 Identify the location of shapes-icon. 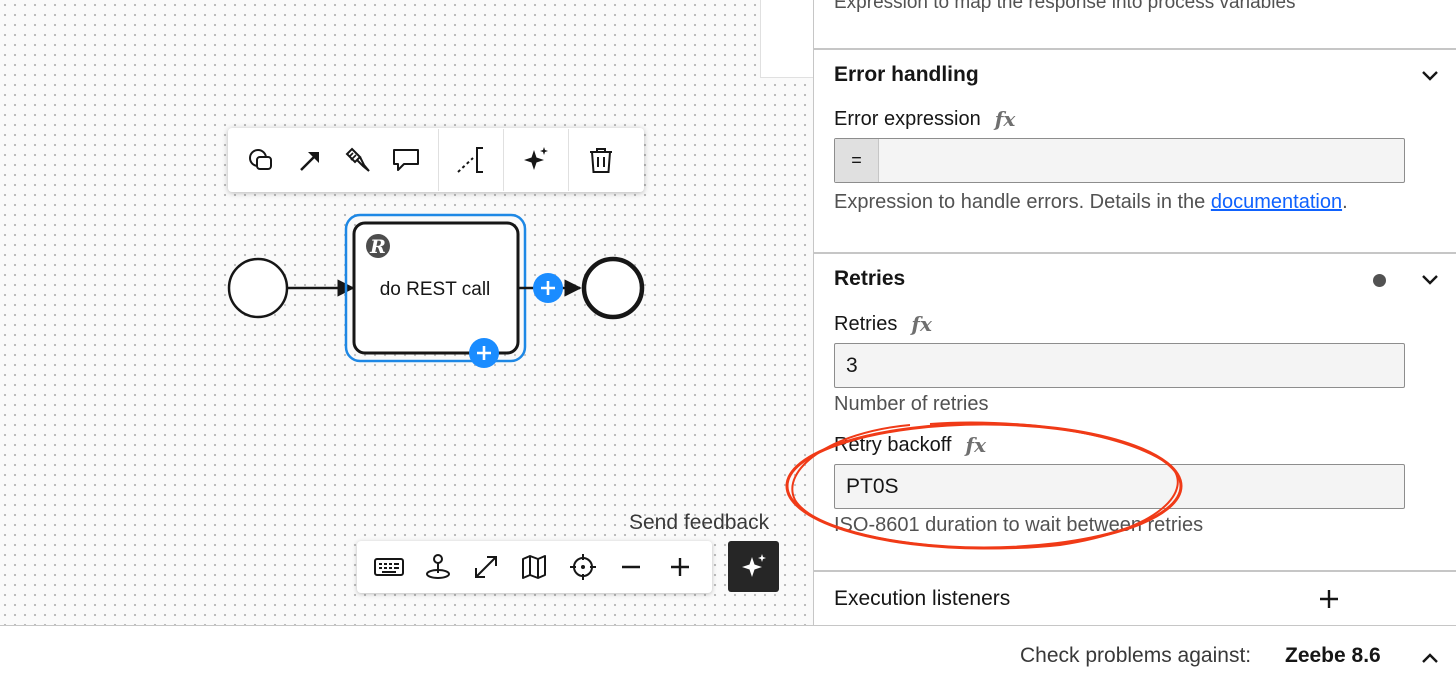
(262, 160).